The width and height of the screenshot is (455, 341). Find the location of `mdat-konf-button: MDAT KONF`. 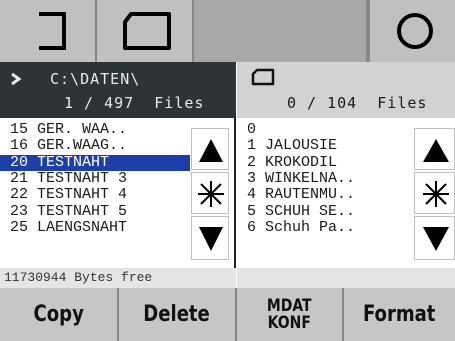

mdat-konf-button: MDAT KONF is located at coordinates (289, 314).